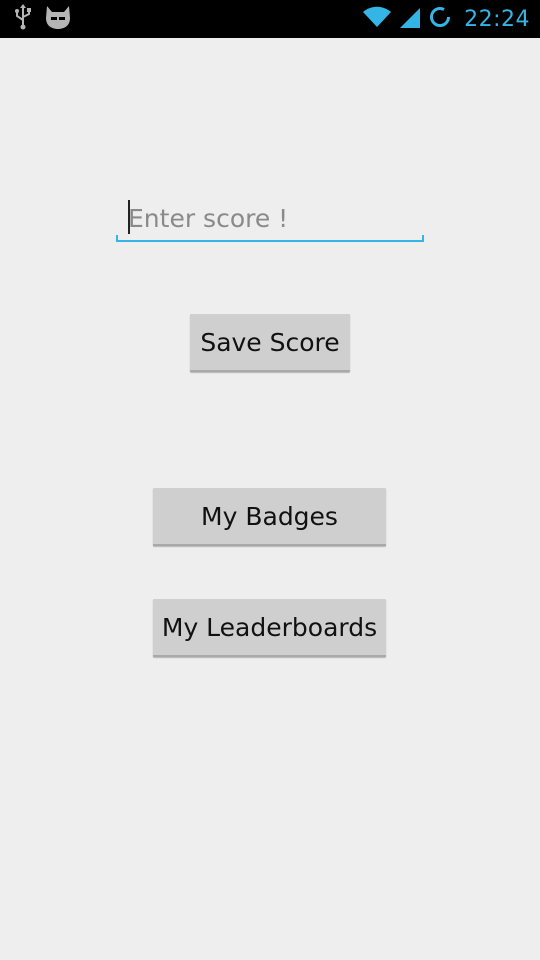 Image resolution: width=540 pixels, height=960 pixels. What do you see at coordinates (129, 217) in the screenshot?
I see `text-cursor` at bounding box center [129, 217].